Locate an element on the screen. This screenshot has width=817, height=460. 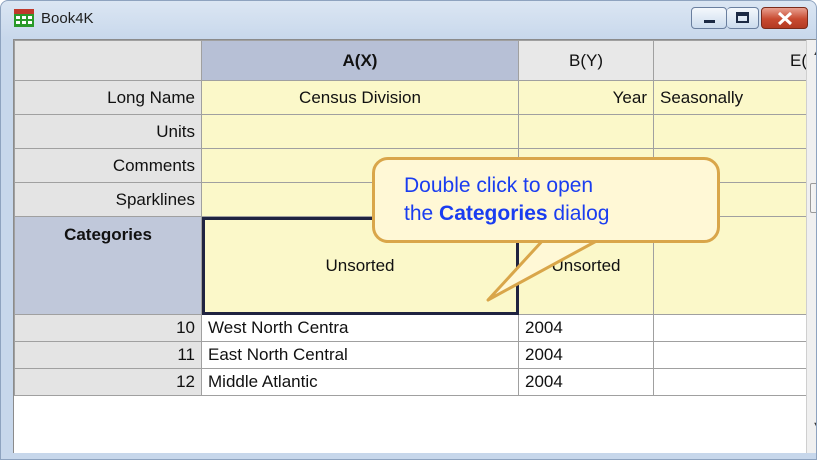
cell-units-e is located at coordinates (733, 131).